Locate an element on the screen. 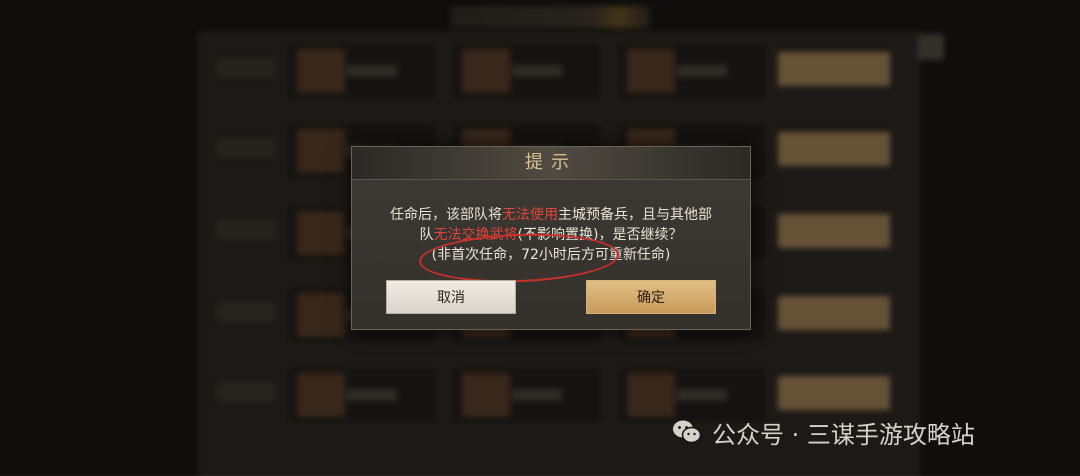 The width and height of the screenshot is (1080, 476). message-line-2: 队无法交换武将(不影响置换)，是否继续？ is located at coordinates (551, 235).